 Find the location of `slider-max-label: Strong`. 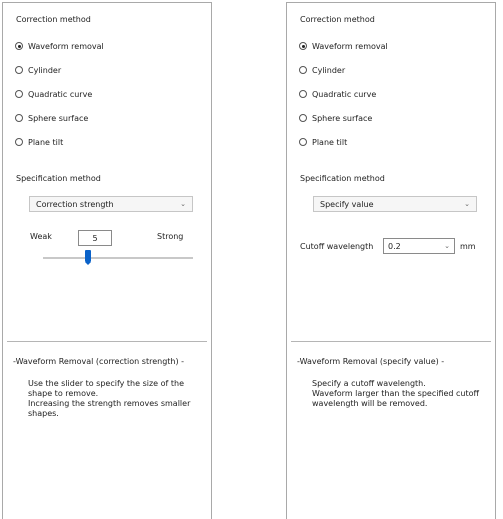

slider-max-label: Strong is located at coordinates (170, 236).